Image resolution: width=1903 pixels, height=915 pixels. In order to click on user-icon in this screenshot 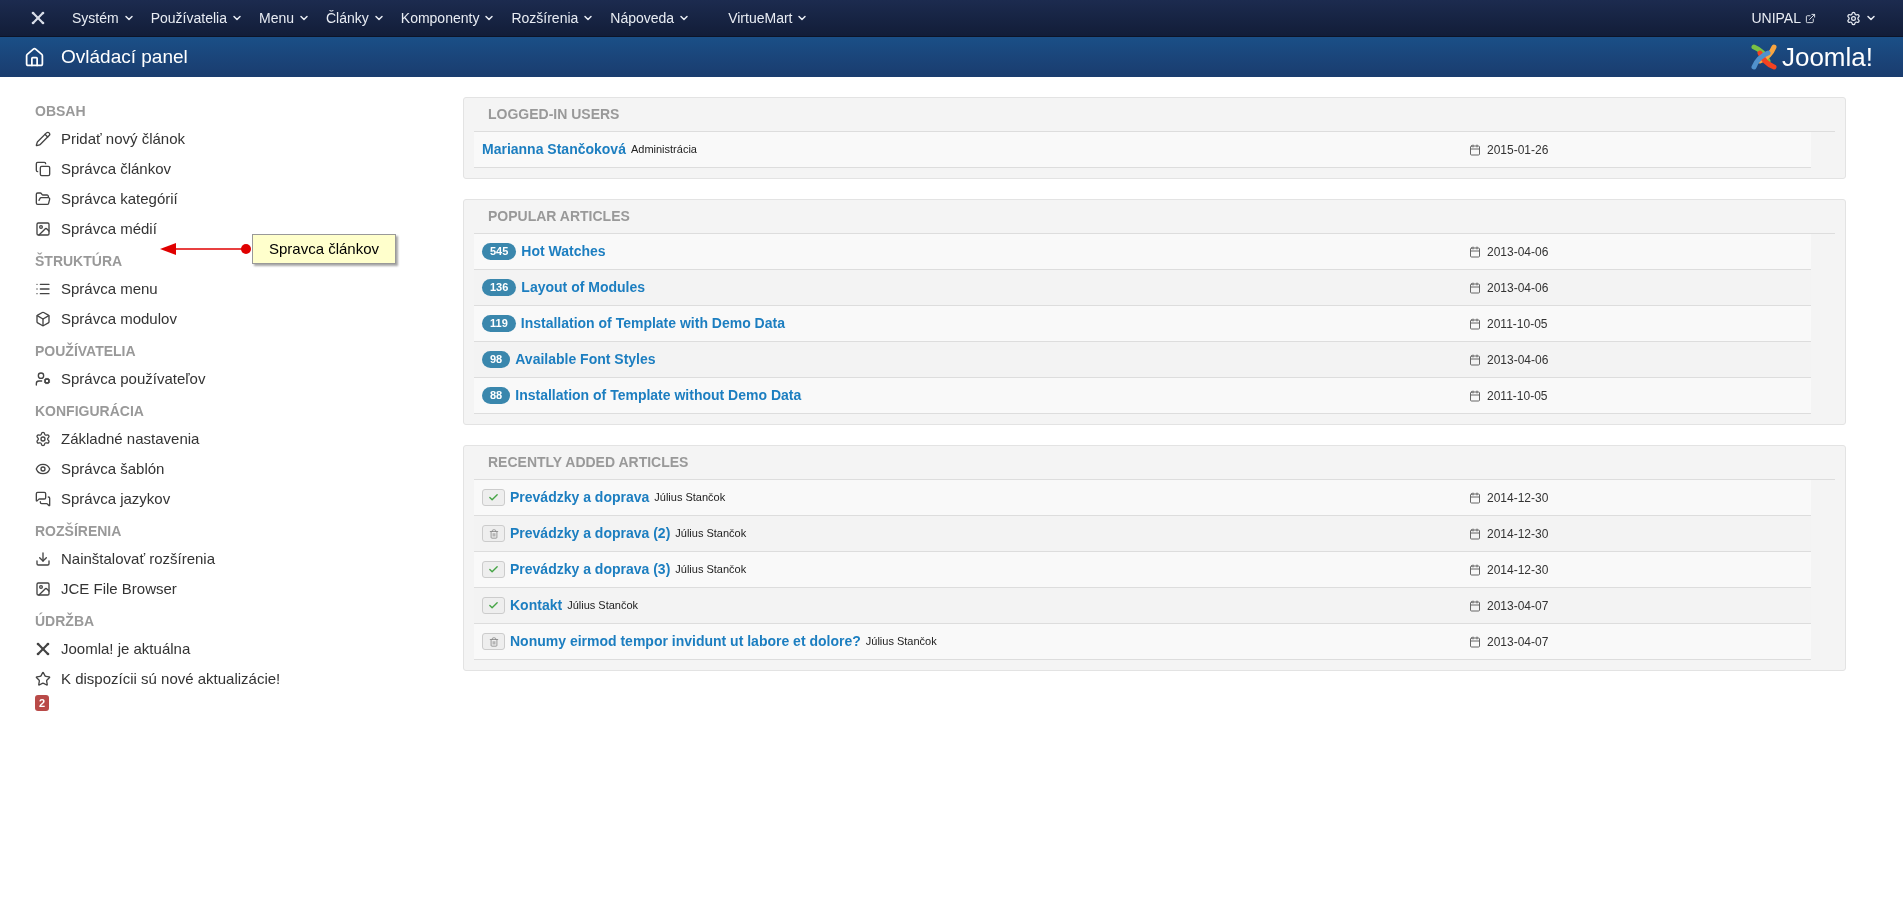, I will do `click(43, 379)`.